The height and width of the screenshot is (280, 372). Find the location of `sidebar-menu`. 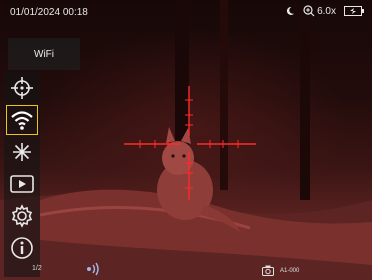

sidebar-menu is located at coordinates (22, 174).